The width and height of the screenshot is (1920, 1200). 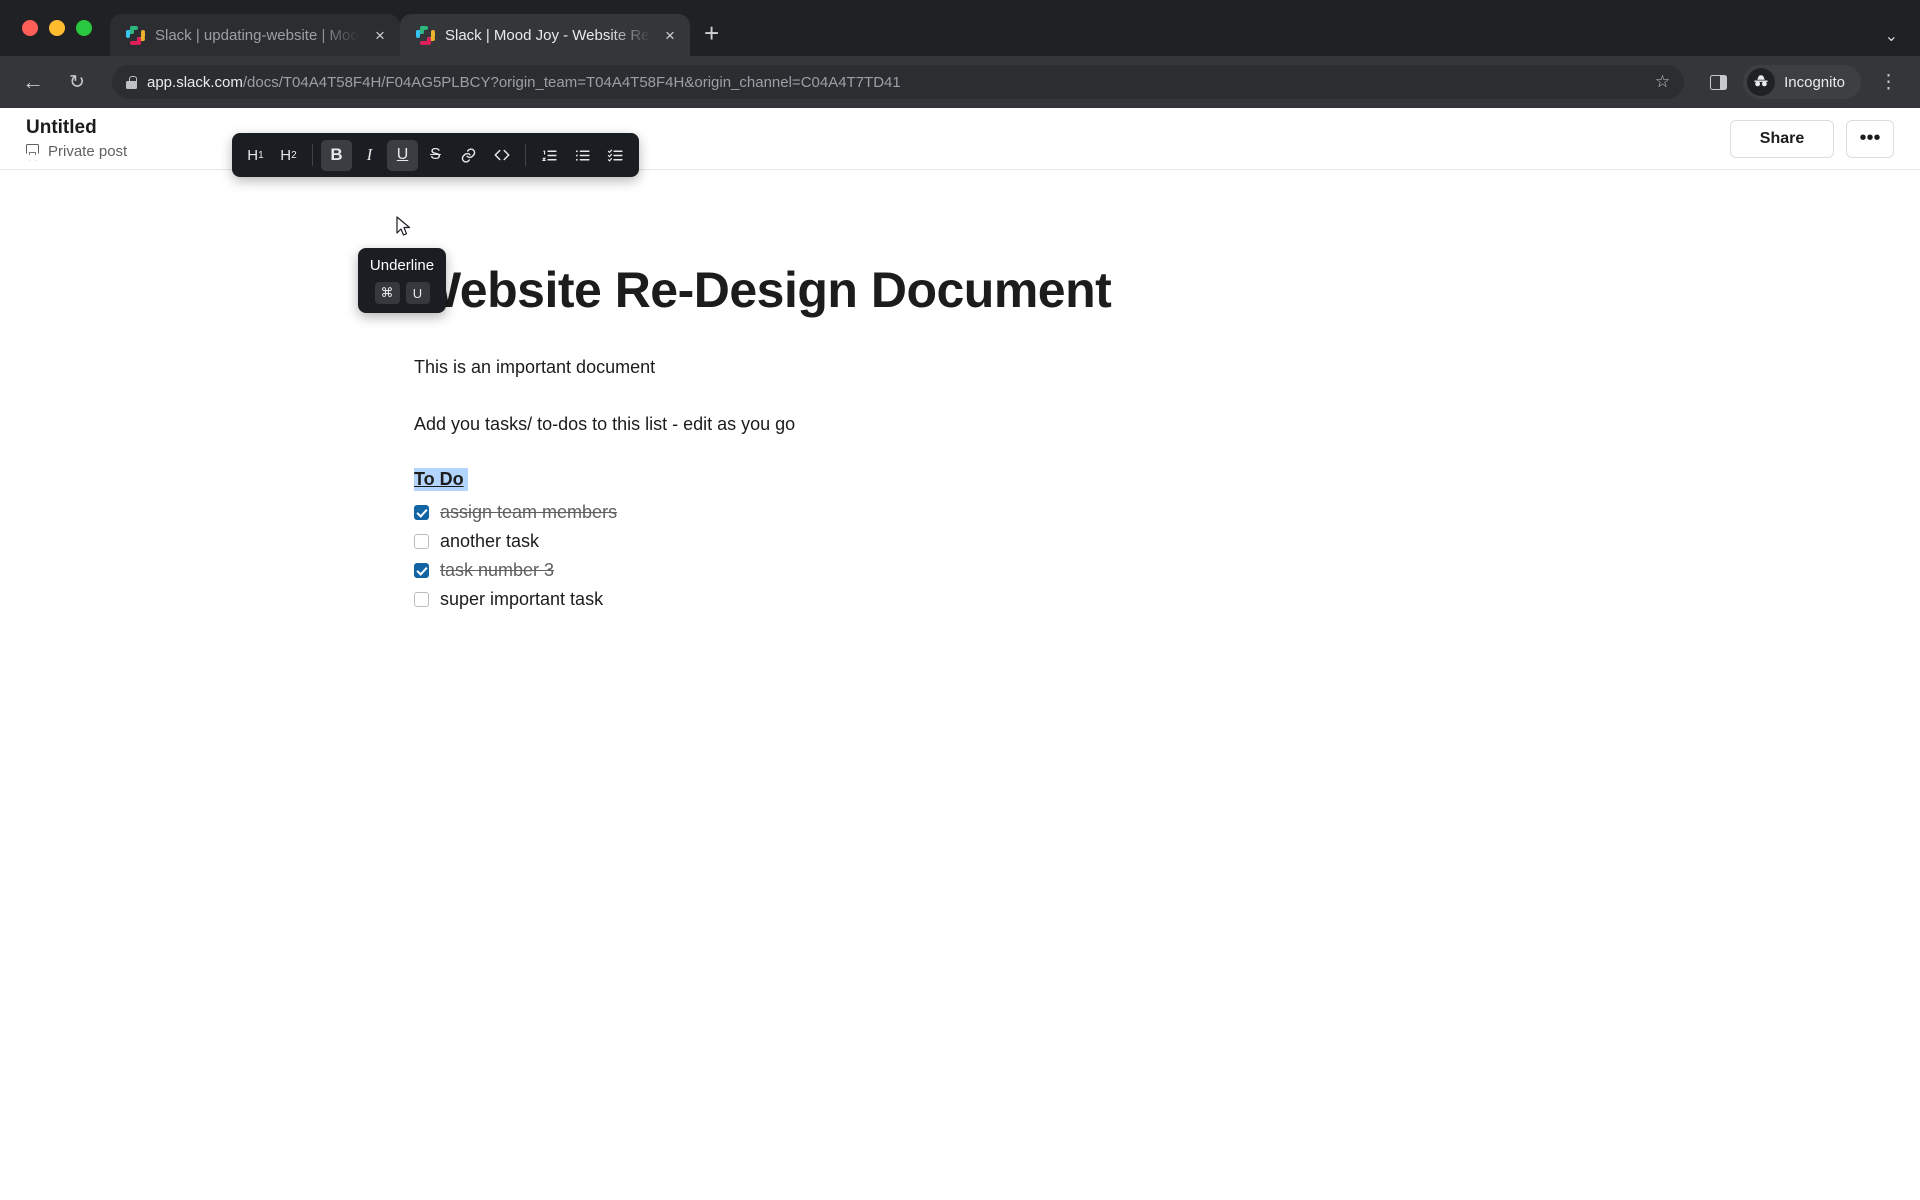 I want to click on profile-label: Incognito, so click(x=1814, y=82).